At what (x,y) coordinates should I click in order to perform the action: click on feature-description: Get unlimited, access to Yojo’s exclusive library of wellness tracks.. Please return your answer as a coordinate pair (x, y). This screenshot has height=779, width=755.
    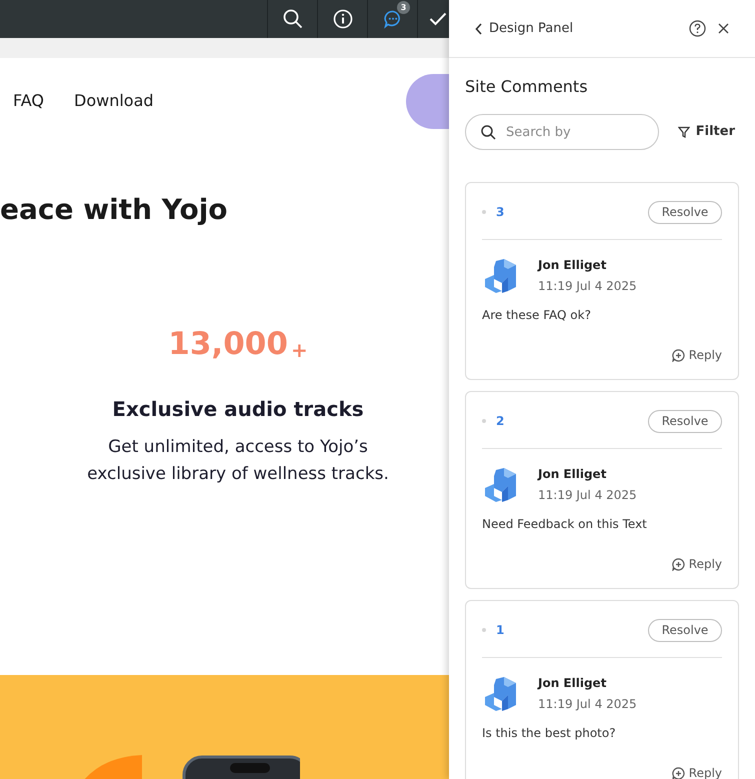
    Looking at the image, I should click on (238, 461).